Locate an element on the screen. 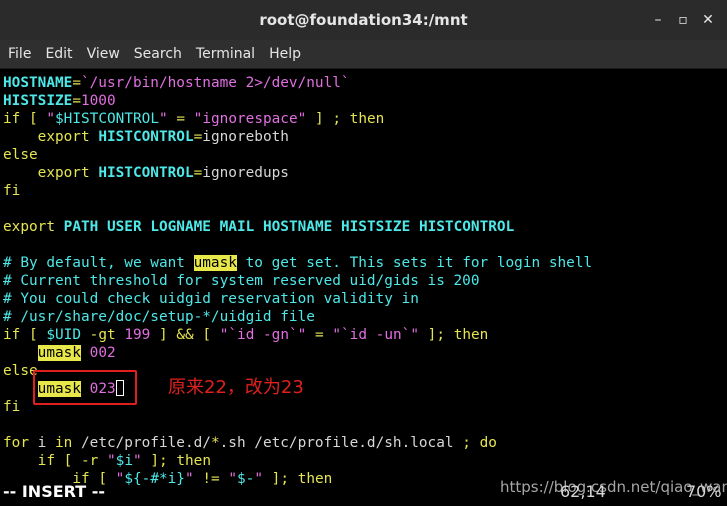 The image size is (727, 506). mode-indicator: -- INSERT -- is located at coordinates (54, 491).